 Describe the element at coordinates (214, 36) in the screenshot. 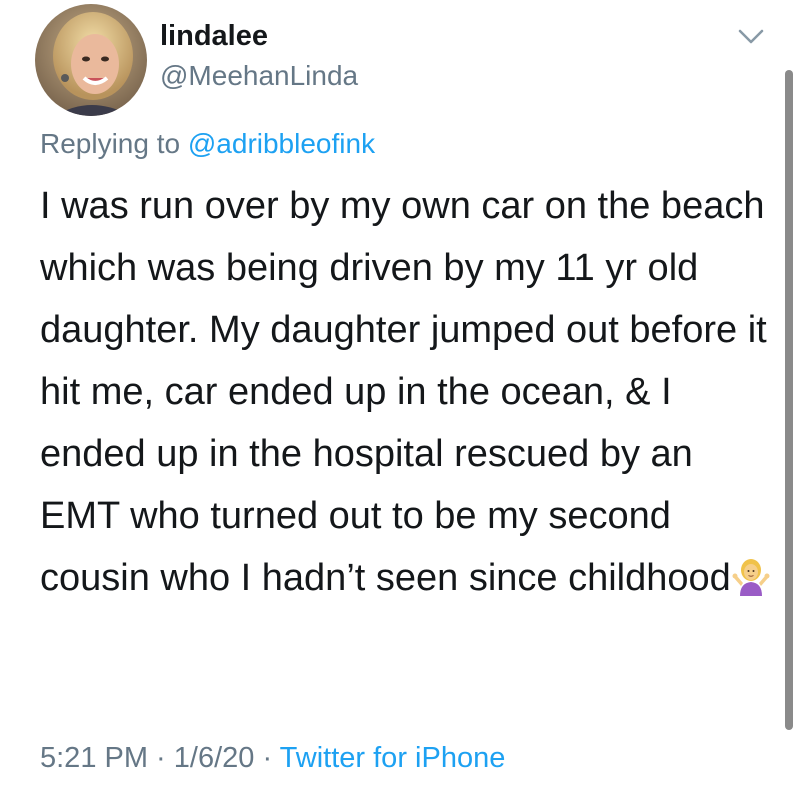

I see `author-display-name: lindalee` at that location.